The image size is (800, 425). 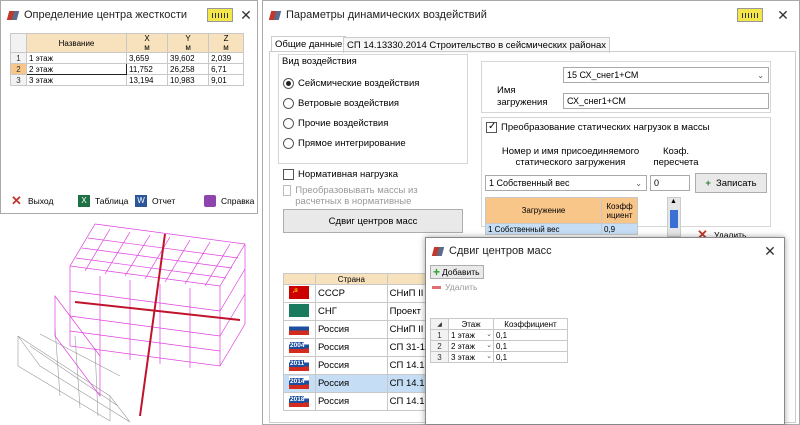 What do you see at coordinates (349, 103) in the screenshot?
I see `radio-wind-label: Ветровые воздействия` at bounding box center [349, 103].